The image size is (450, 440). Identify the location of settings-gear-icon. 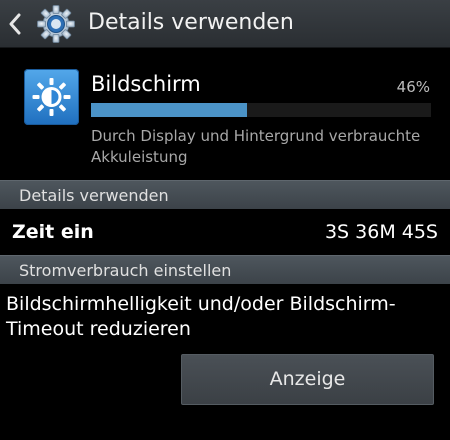
(56, 24).